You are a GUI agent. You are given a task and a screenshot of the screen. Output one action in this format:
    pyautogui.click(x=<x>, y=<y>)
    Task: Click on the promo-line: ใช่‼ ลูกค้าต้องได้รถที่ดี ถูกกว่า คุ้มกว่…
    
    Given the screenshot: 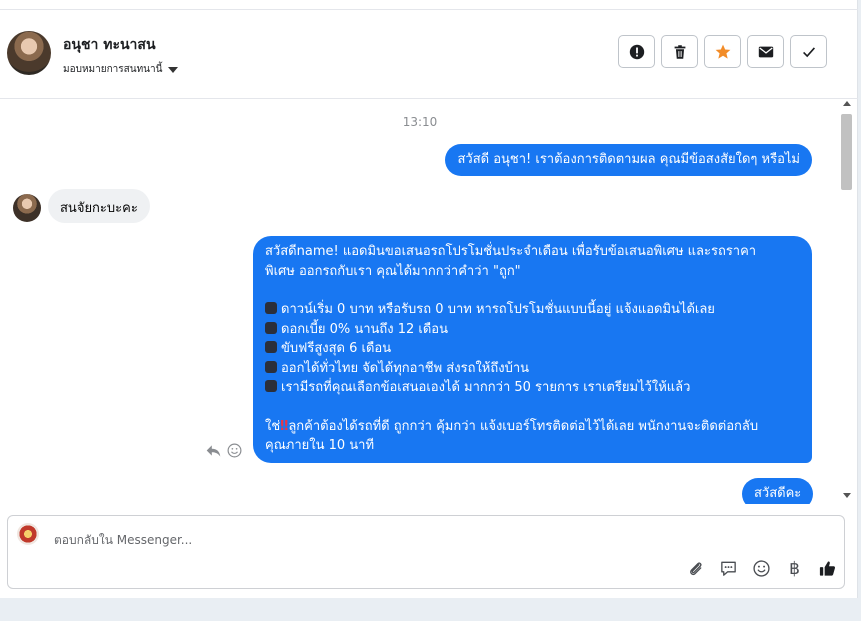 What is the action you would take?
    pyautogui.click(x=532, y=427)
    